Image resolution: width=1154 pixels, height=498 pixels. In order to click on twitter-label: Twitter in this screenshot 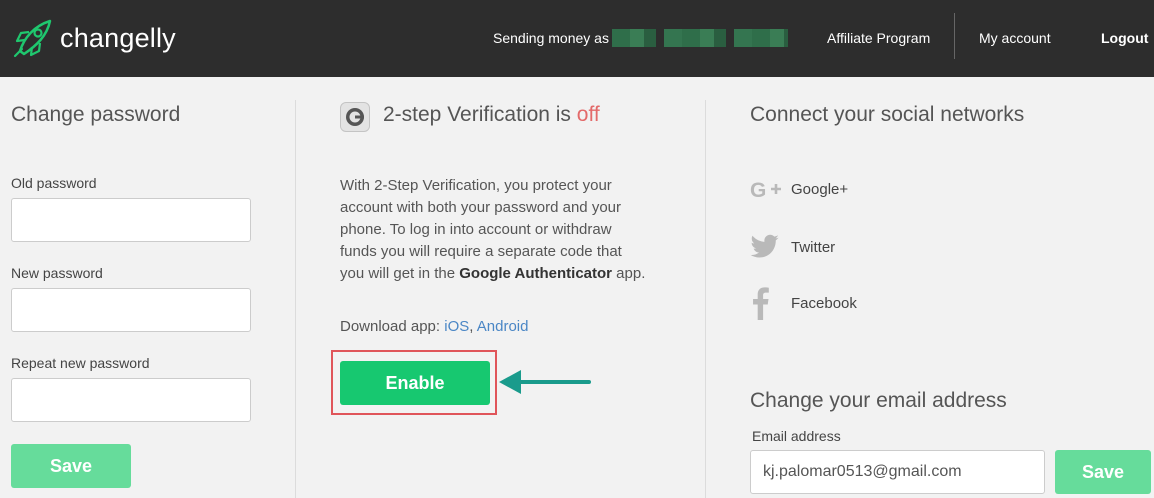, I will do `click(813, 247)`.